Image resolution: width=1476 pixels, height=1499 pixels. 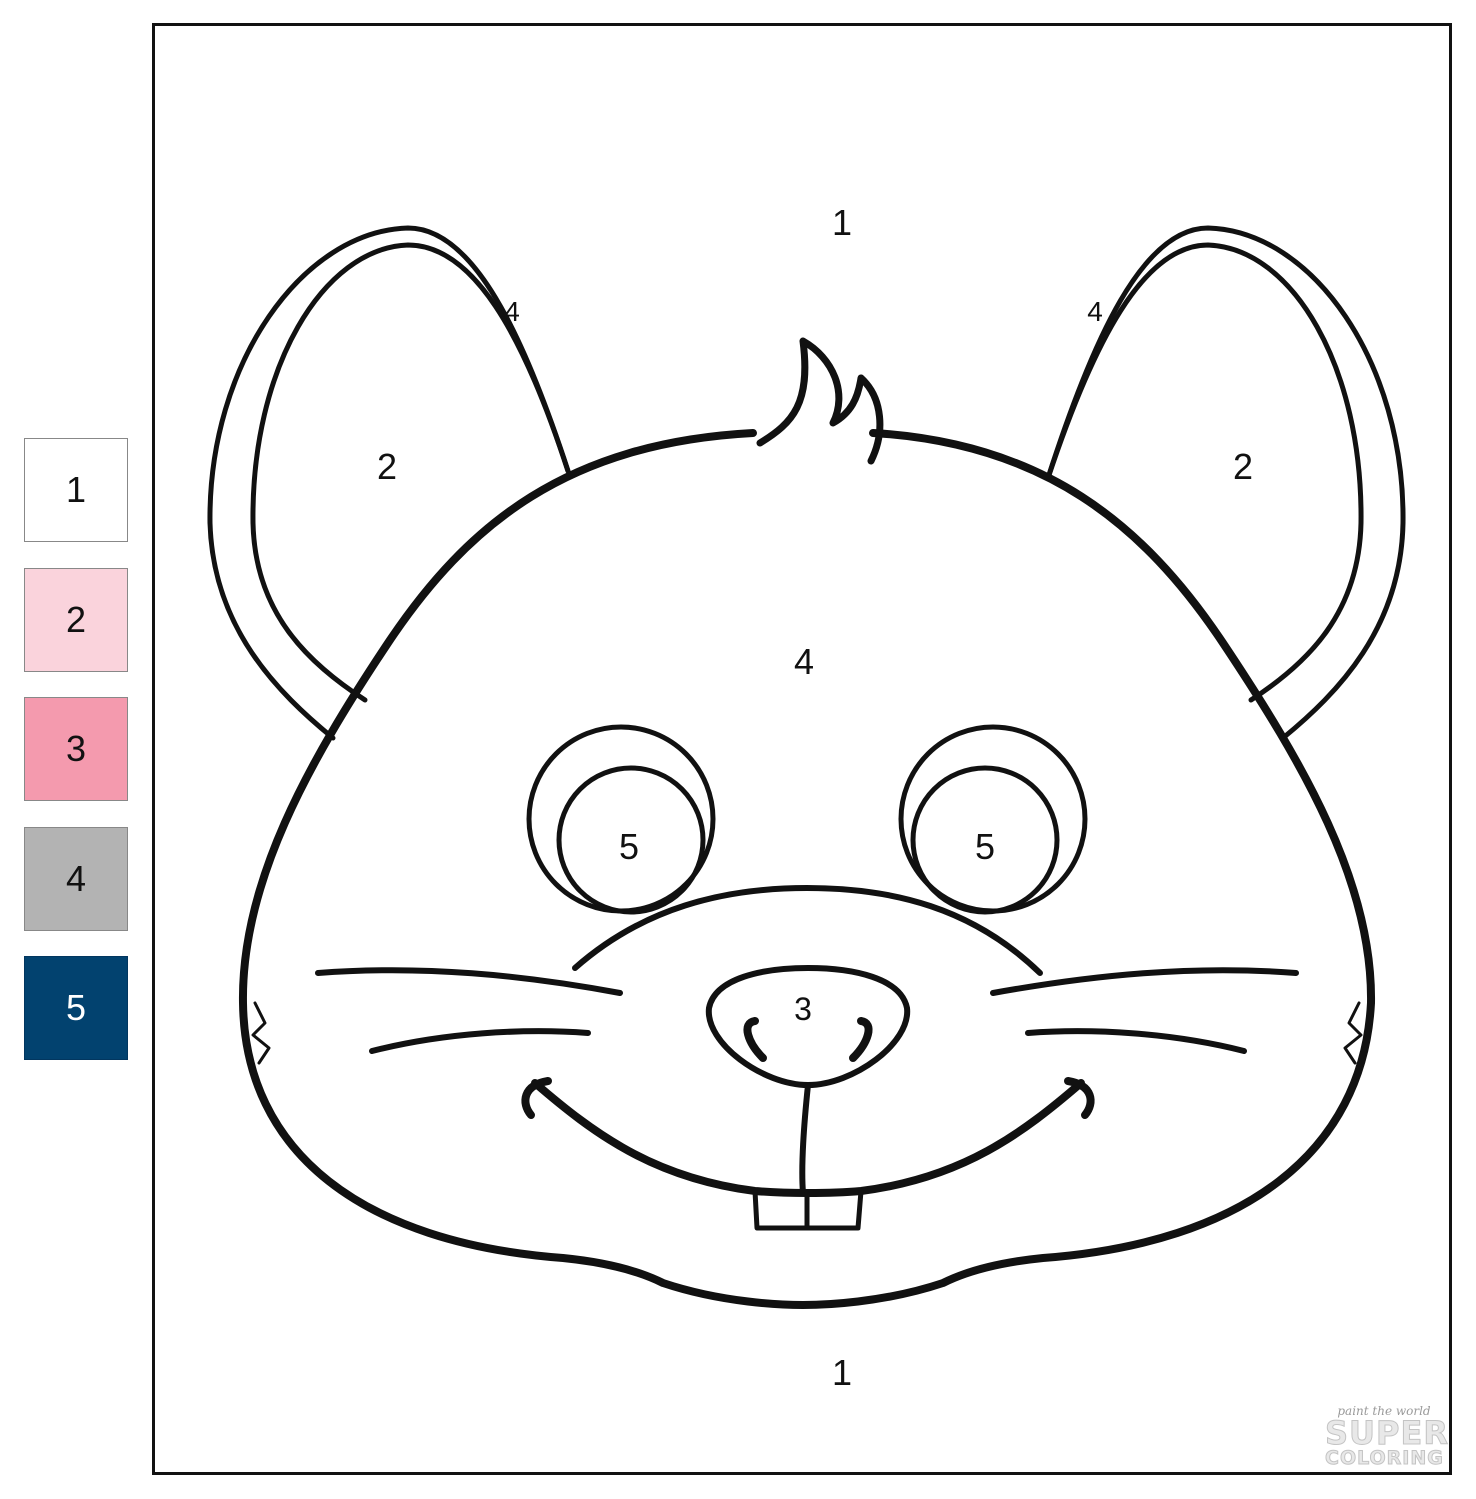 What do you see at coordinates (1384, 1458) in the screenshot?
I see `watermark-line2: COLORING` at bounding box center [1384, 1458].